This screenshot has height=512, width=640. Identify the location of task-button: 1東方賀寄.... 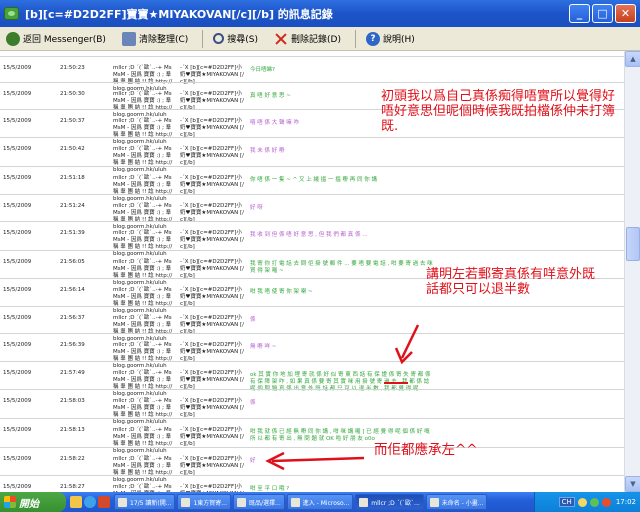
(204, 502).